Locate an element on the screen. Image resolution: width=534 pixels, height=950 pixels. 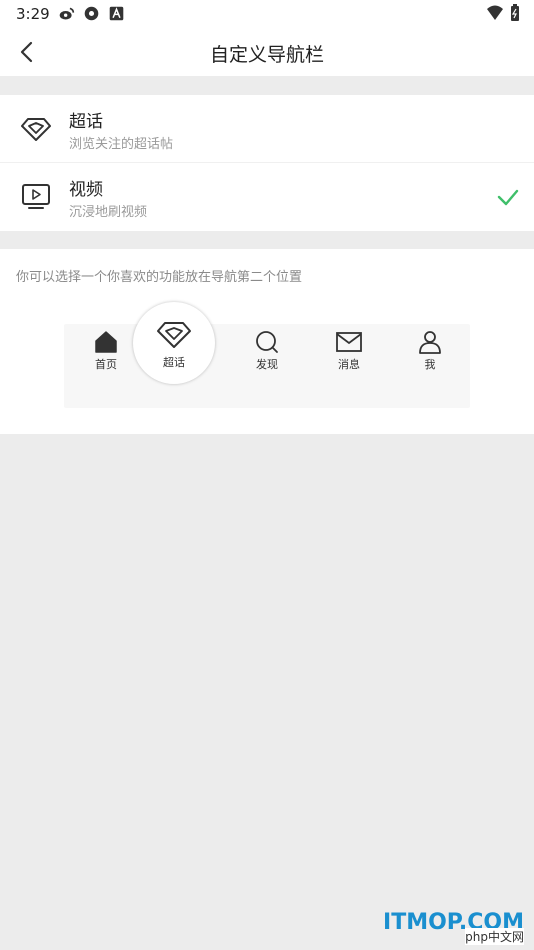
status-notification-icons is located at coordinates (91, 13).